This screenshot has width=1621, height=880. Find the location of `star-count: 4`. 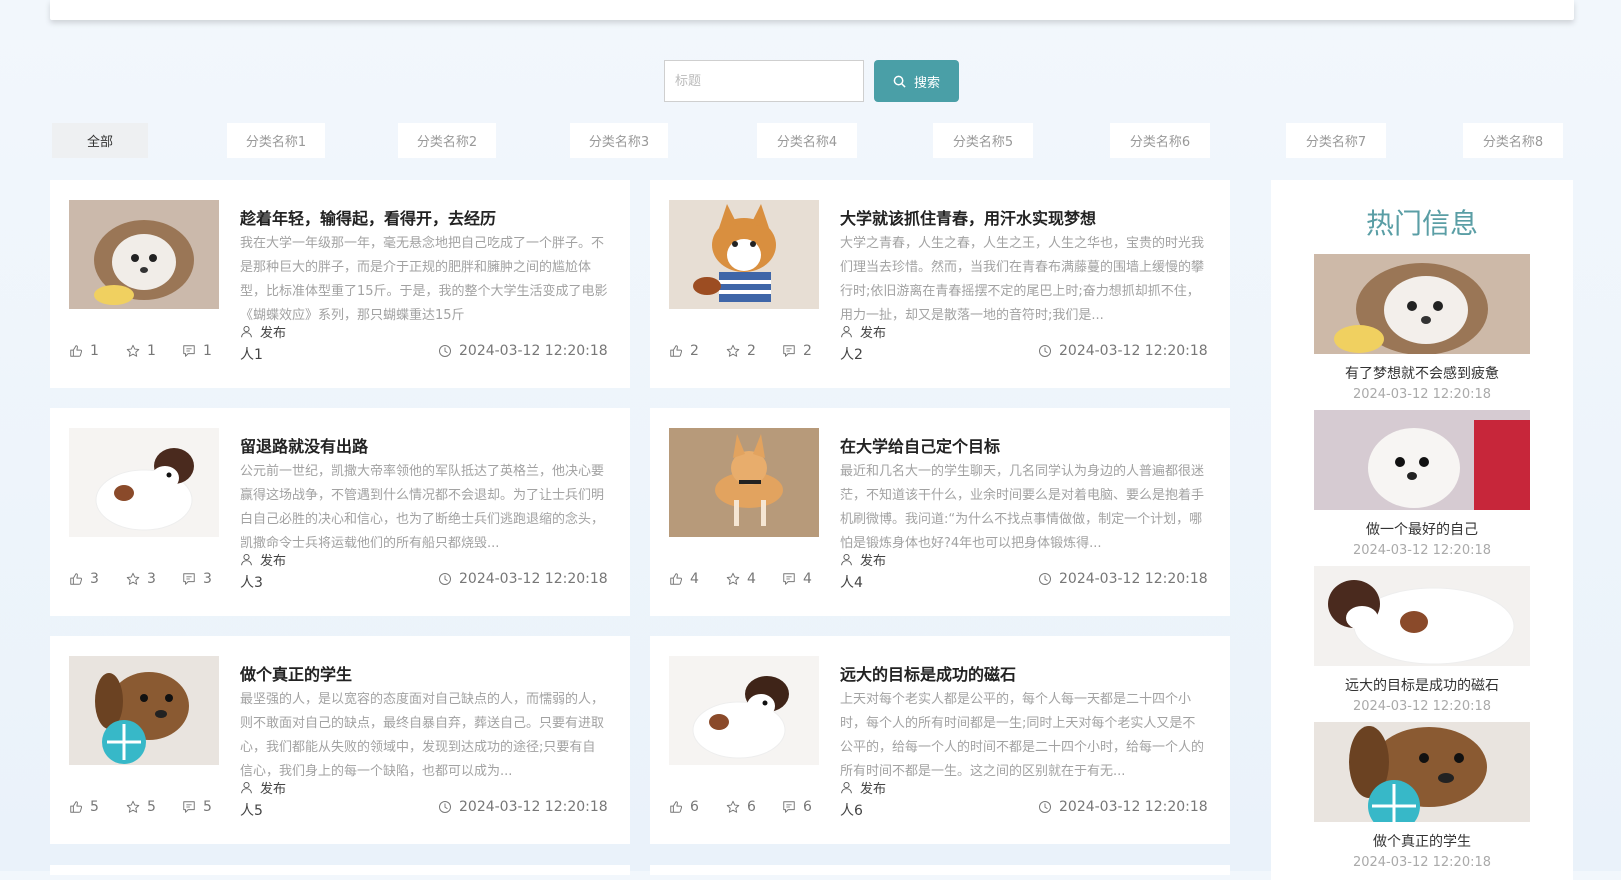

star-count: 4 is located at coordinates (741, 579).